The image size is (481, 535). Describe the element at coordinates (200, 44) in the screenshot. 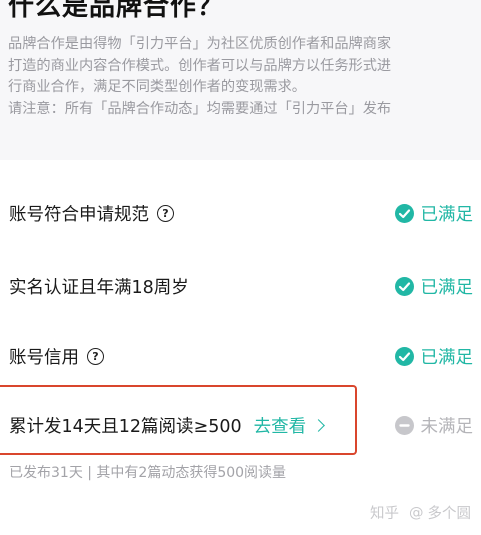

I see `description-line: 品牌合作是由得物「引力平台」为社区优质创作者和品牌商家` at that location.